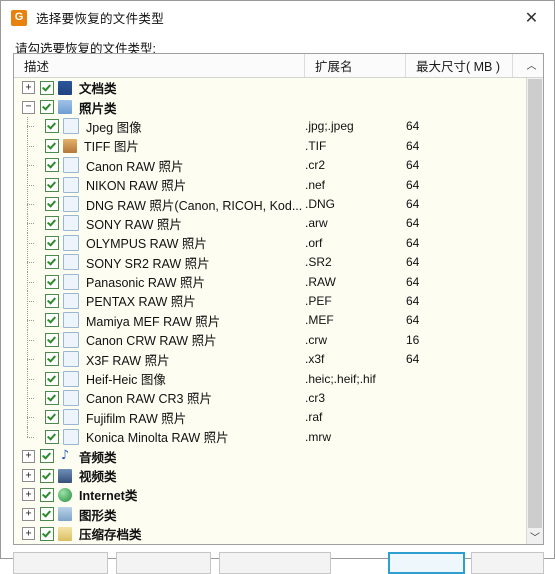 The image size is (555, 574). Describe the element at coordinates (535, 303) in the screenshot. I see `scrollbar-thumb` at that location.